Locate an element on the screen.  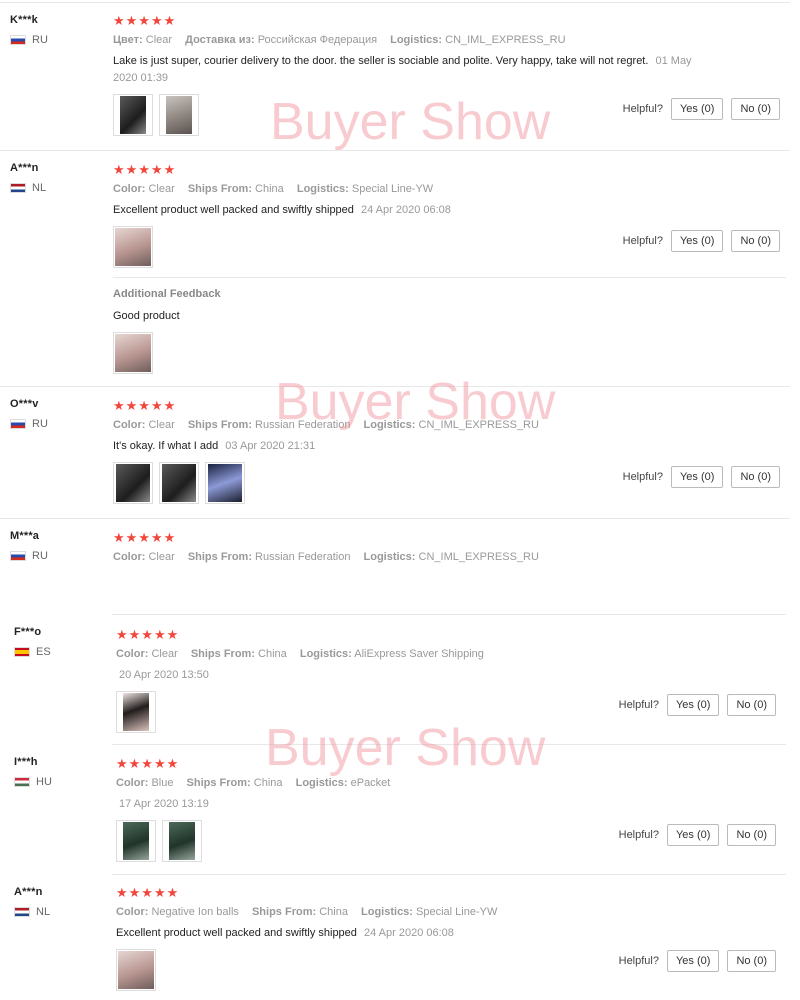
hungary-flag-icon is located at coordinates (22, 782).